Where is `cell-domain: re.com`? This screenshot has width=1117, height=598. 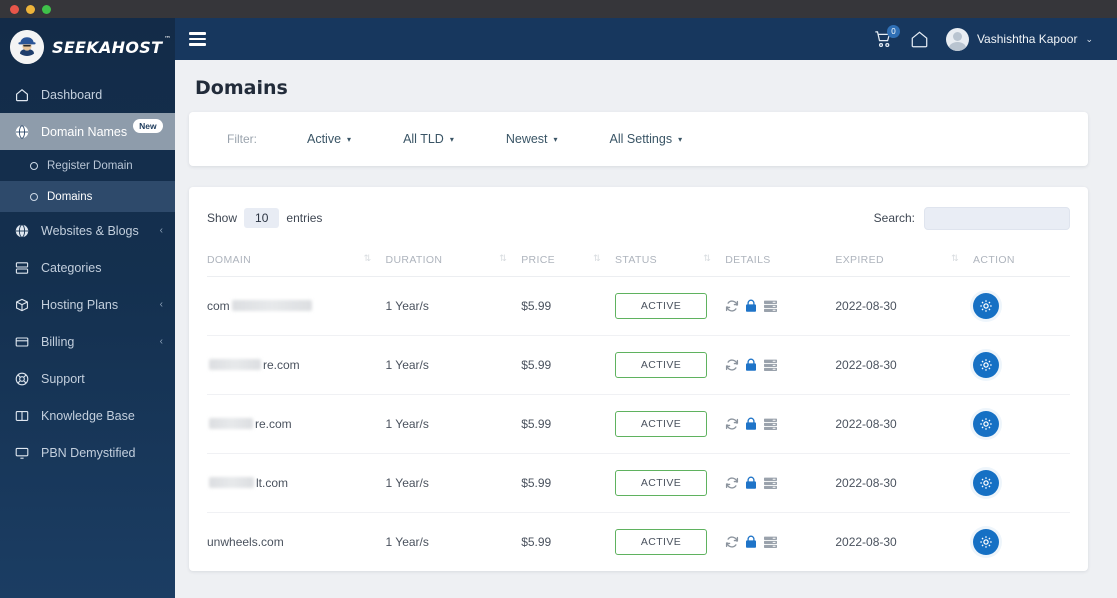 cell-domain: re.com is located at coordinates (296, 424).